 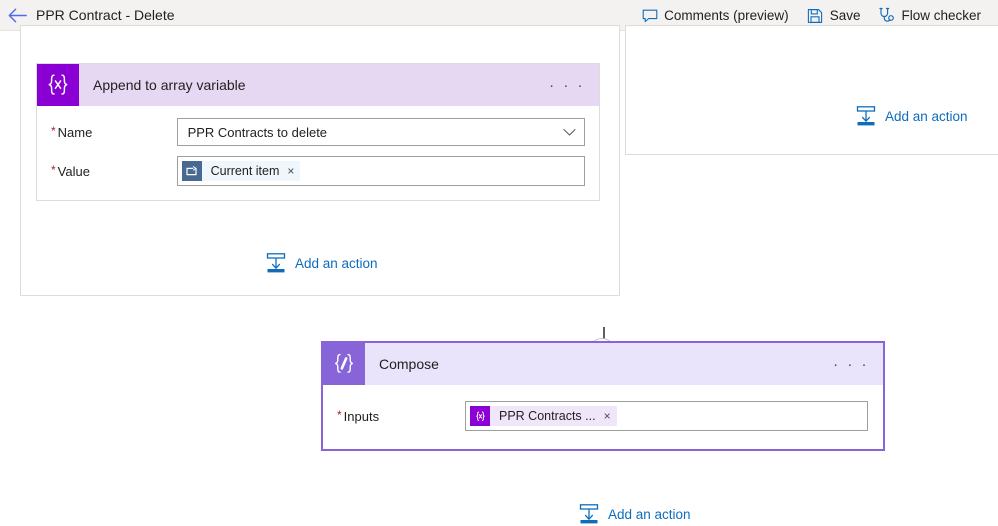 What do you see at coordinates (257, 132) in the screenshot?
I see `name-dropdown-value: PPR Contracts to delete` at bounding box center [257, 132].